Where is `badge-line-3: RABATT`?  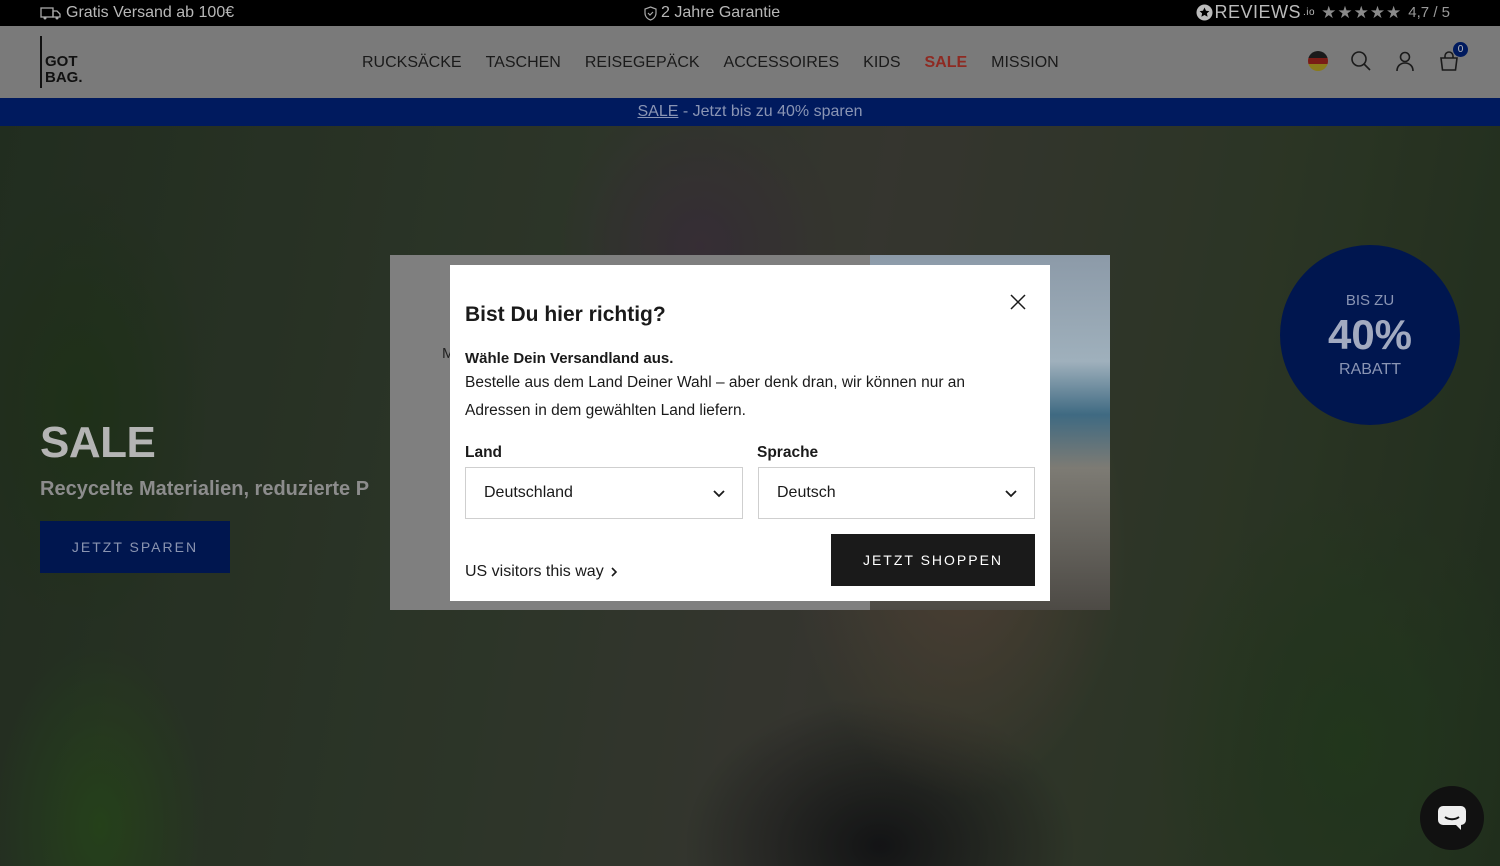 badge-line-3: RABATT is located at coordinates (1370, 369).